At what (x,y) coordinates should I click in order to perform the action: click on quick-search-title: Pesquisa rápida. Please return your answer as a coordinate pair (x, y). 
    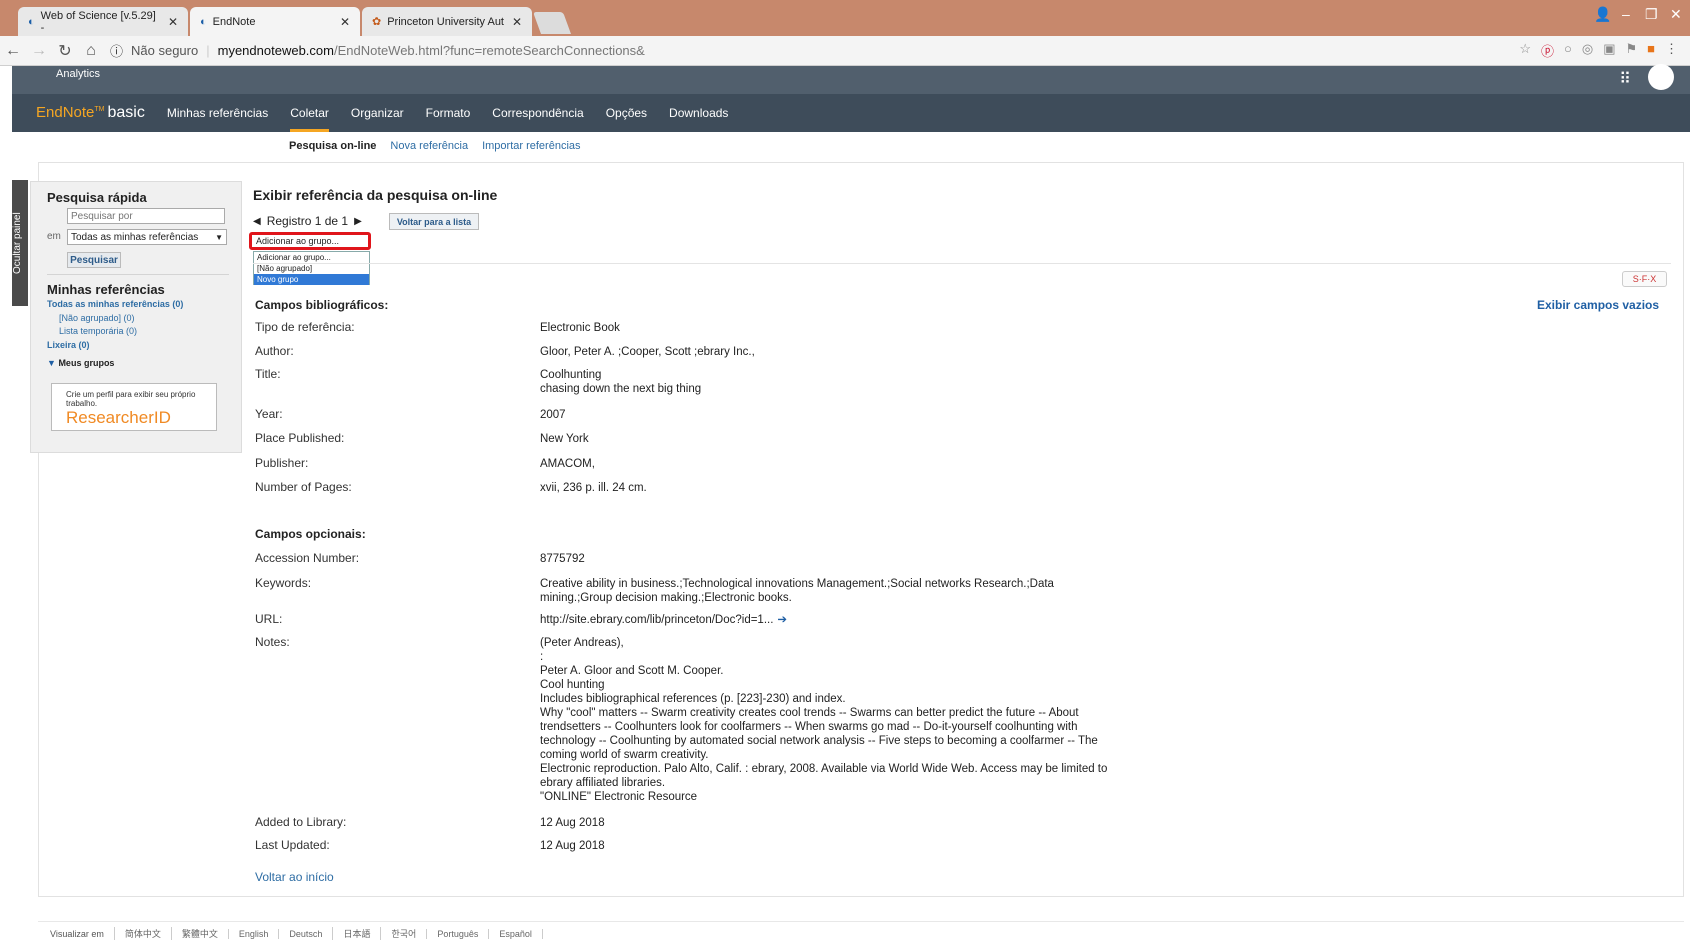
    Looking at the image, I should click on (97, 197).